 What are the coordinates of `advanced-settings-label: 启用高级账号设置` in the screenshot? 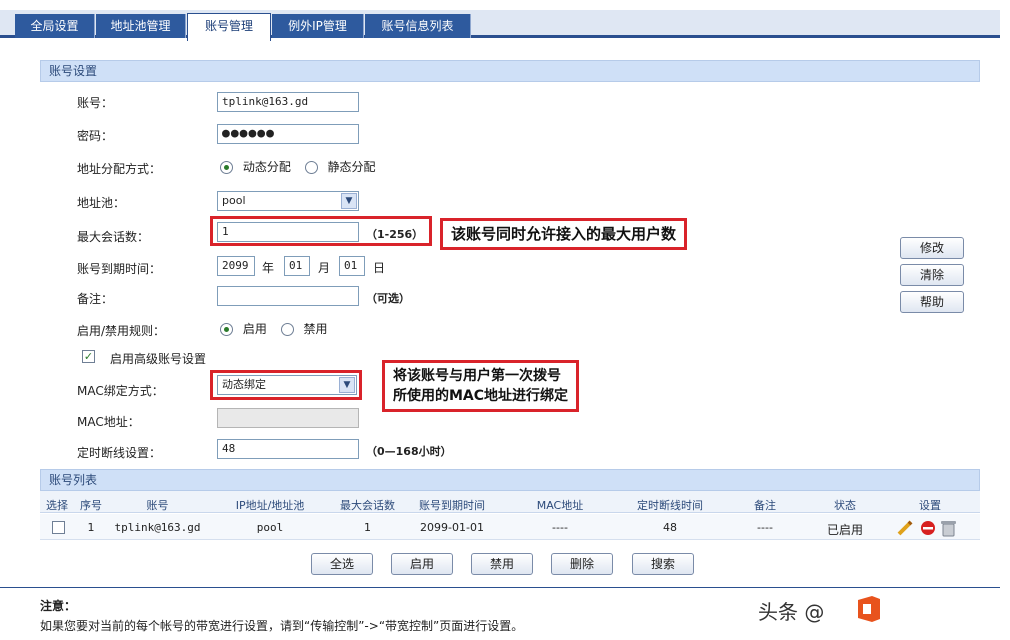 It's located at (158, 359).